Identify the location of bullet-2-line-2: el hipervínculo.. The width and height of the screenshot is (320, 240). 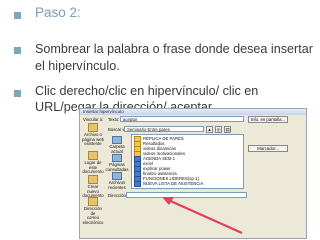
(77, 66).